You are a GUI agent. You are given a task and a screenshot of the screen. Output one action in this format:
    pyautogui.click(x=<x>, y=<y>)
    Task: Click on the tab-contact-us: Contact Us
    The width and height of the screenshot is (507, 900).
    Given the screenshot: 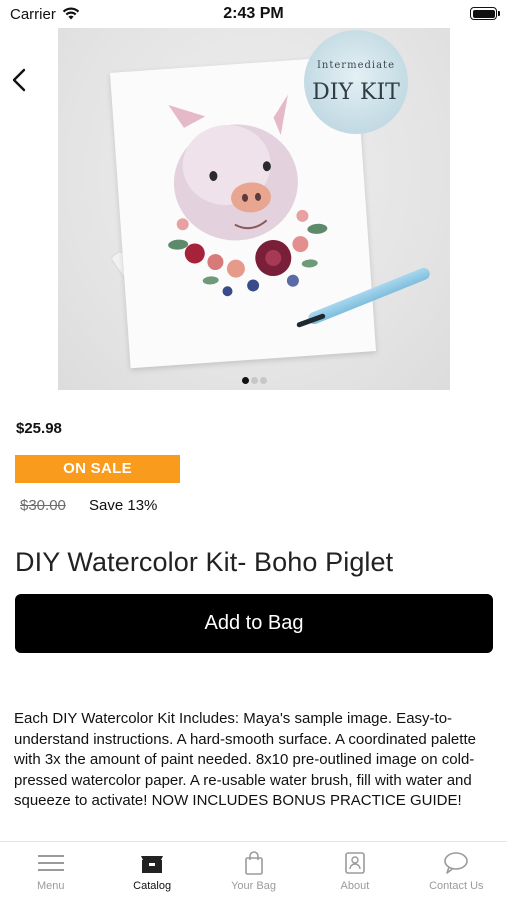 What is the action you would take?
    pyautogui.click(x=456, y=871)
    